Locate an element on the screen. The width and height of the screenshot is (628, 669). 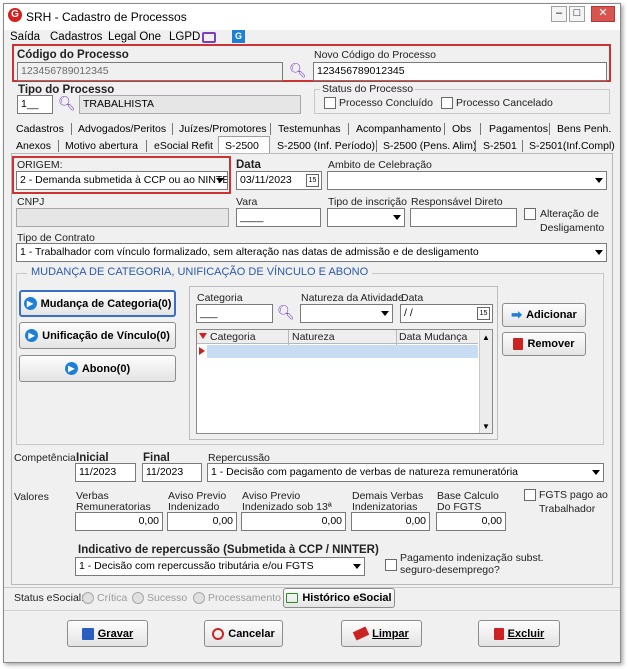
abono-button: ▶ Abono(0) is located at coordinates (97, 368).